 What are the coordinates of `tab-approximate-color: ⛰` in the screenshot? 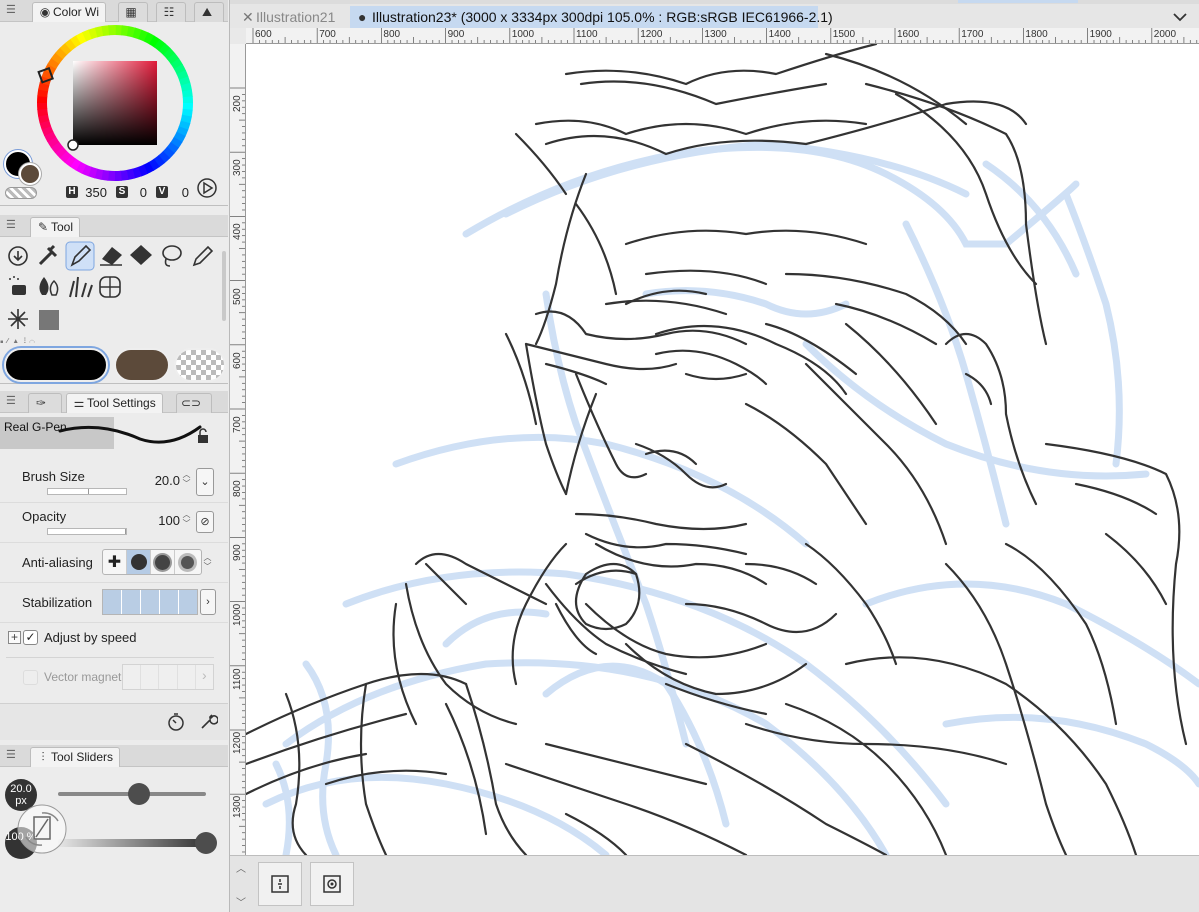 It's located at (209, 12).